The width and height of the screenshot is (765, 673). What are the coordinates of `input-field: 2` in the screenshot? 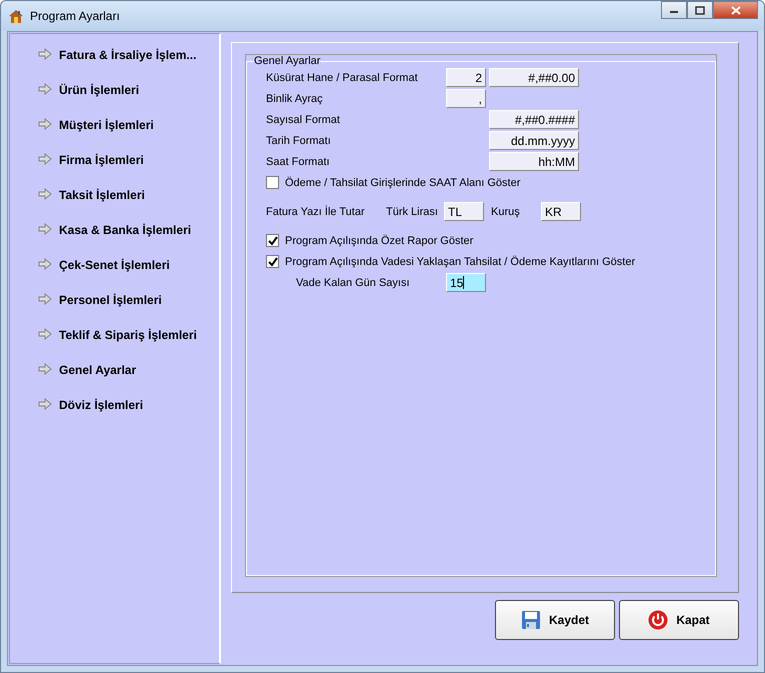 It's located at (466, 77).